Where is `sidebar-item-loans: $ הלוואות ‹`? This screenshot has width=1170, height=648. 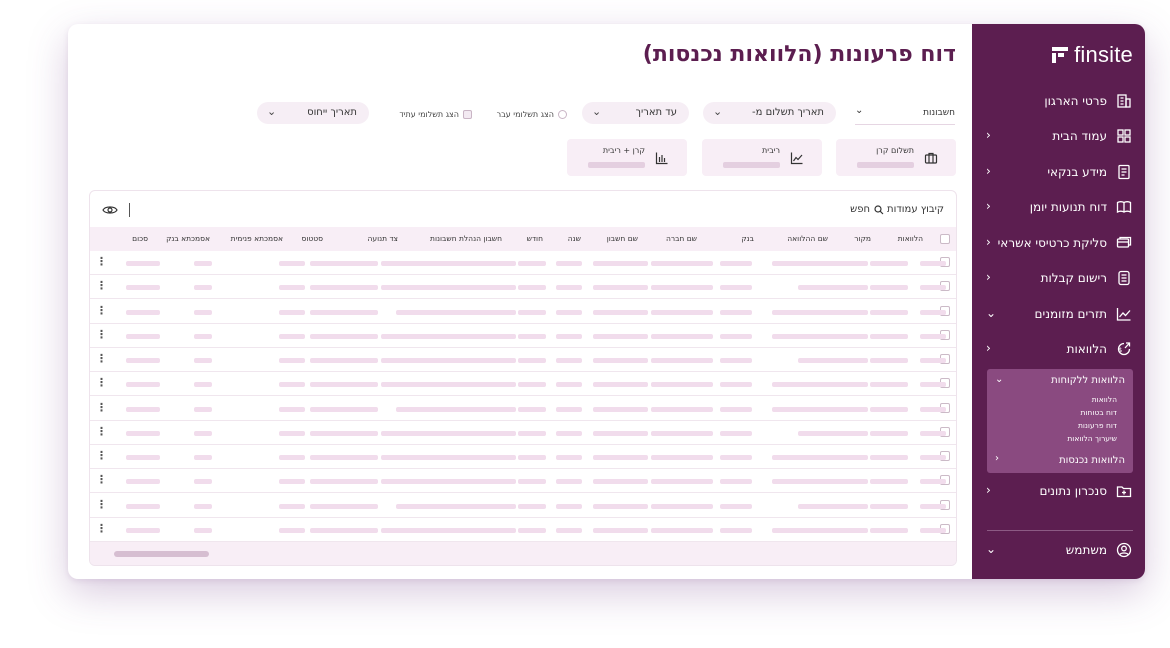
sidebar-item-loans: $ הלוואות ‹ is located at coordinates (1058, 349).